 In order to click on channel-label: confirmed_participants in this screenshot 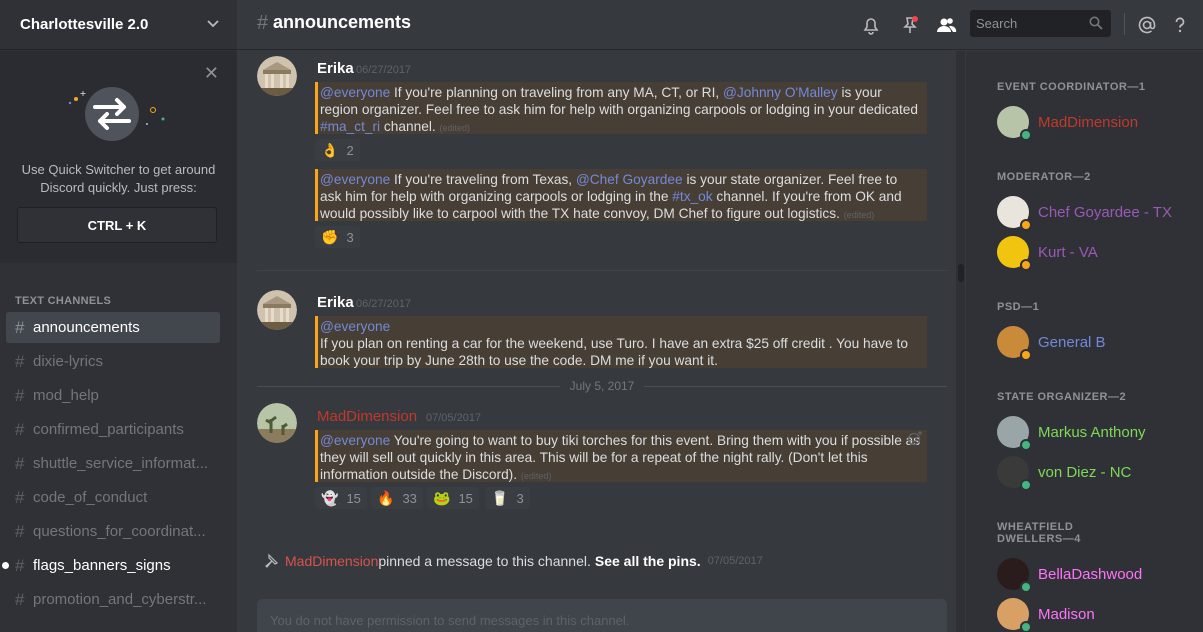, I will do `click(108, 429)`.